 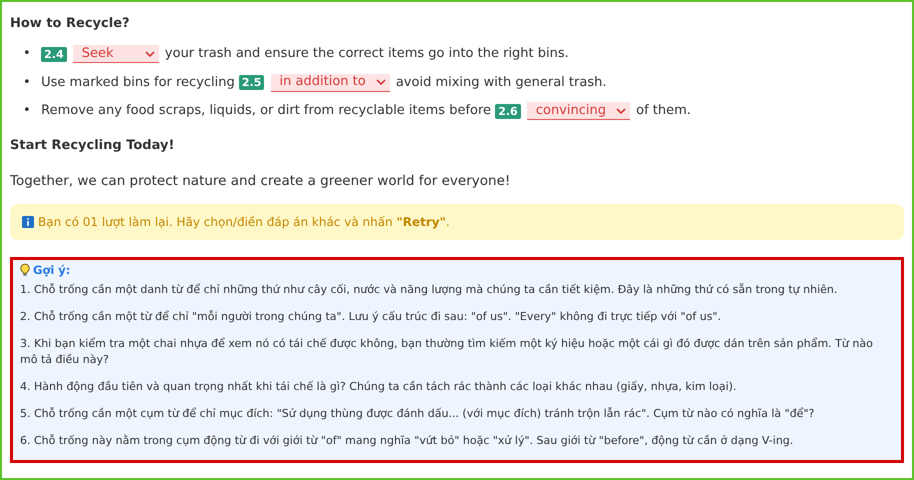 I want to click on lightbulb-icon, so click(x=25, y=269).